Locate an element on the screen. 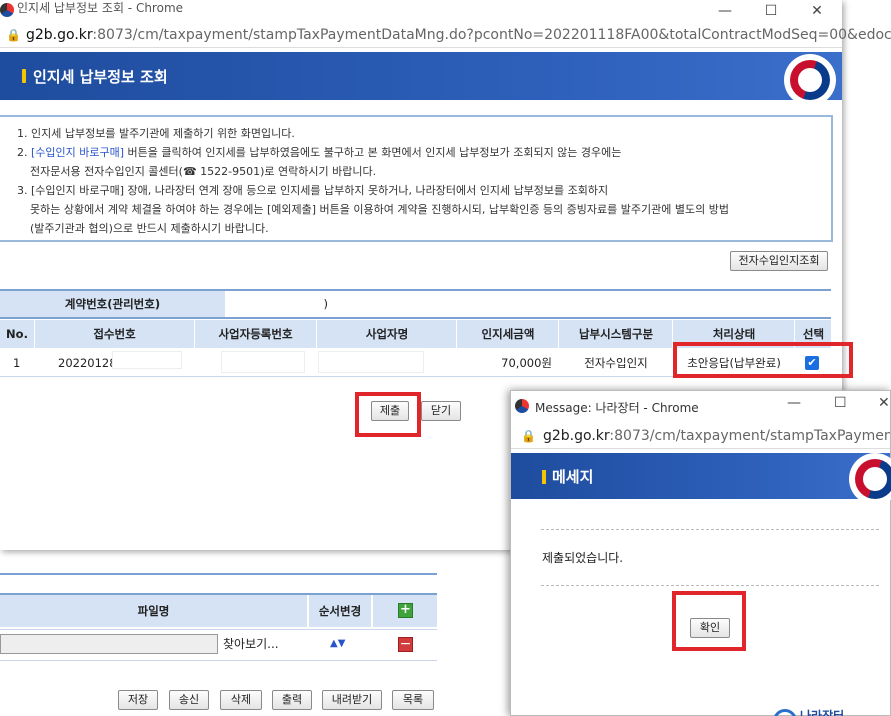  logo-icon is located at coordinates (785, 712).